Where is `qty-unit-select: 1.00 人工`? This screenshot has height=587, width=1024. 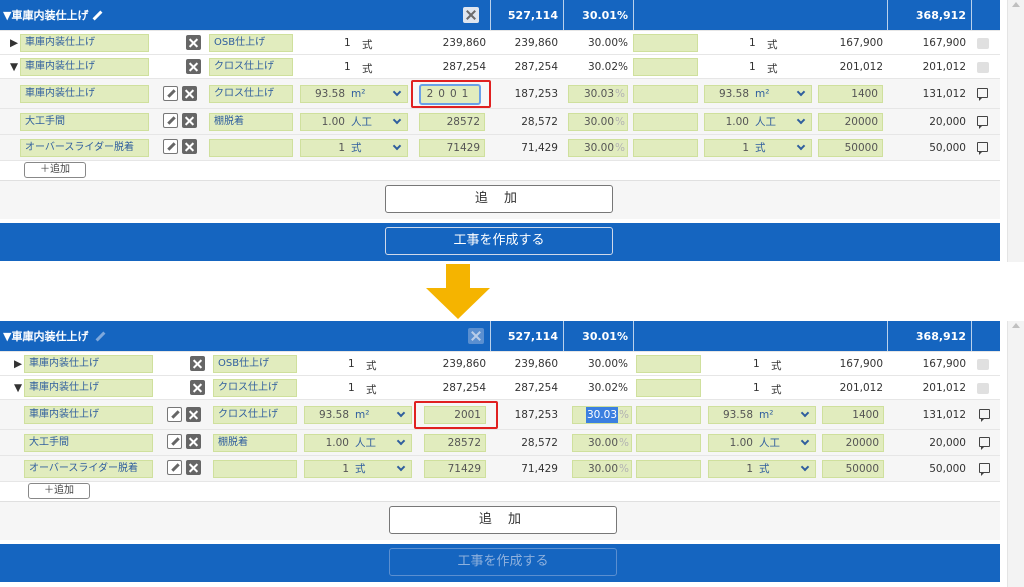
qty-unit-select: 1.00 人工 is located at coordinates (354, 122).